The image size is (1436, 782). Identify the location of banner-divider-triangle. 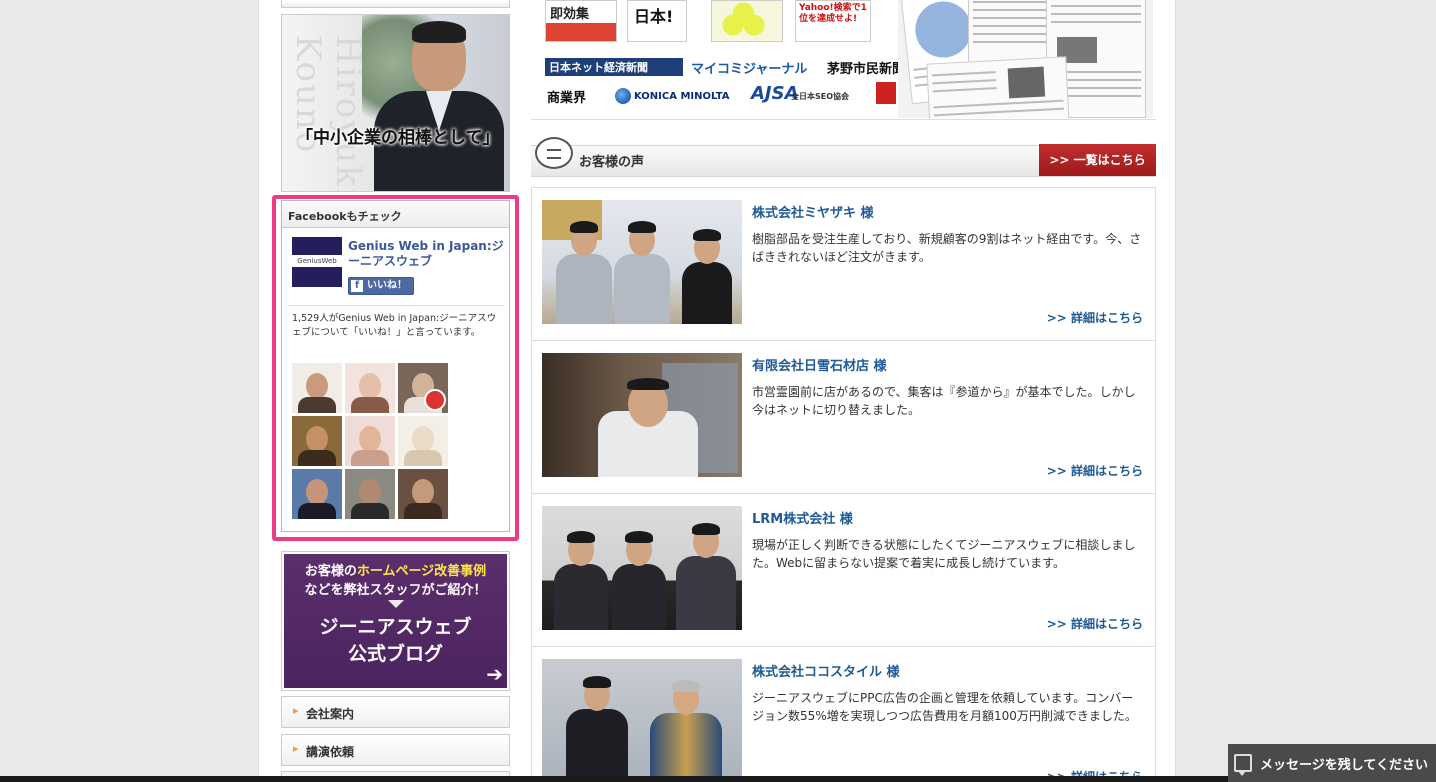
(395, 604).